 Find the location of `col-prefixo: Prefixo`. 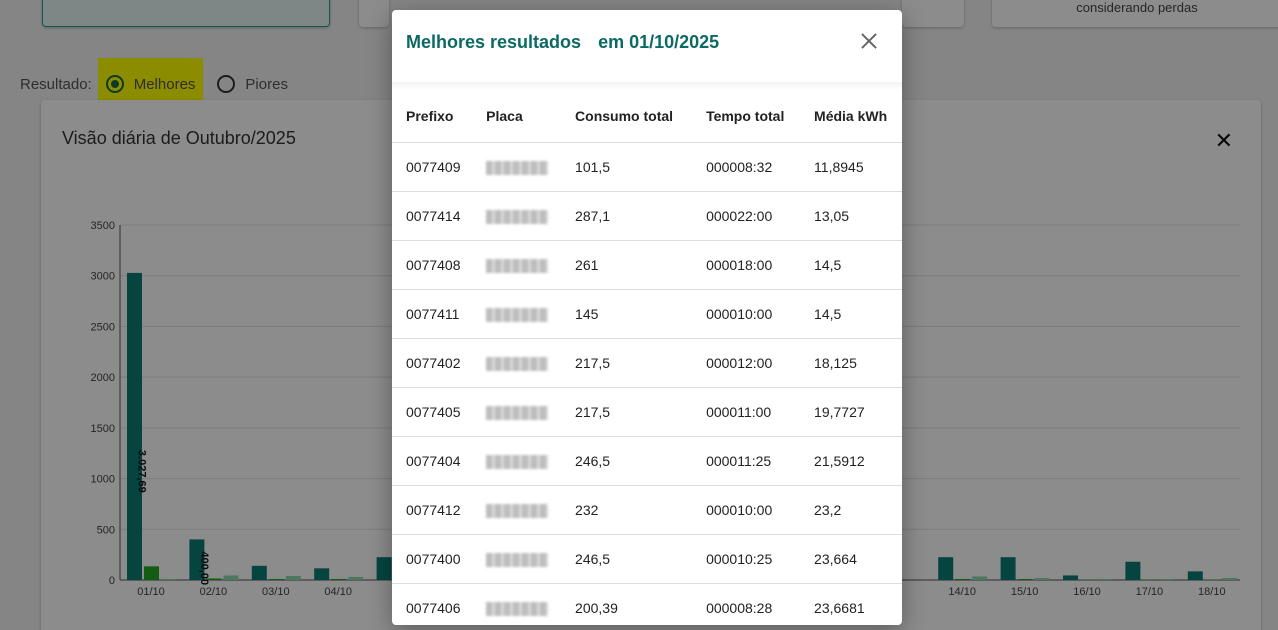

col-prefixo: Prefixo is located at coordinates (432, 116).